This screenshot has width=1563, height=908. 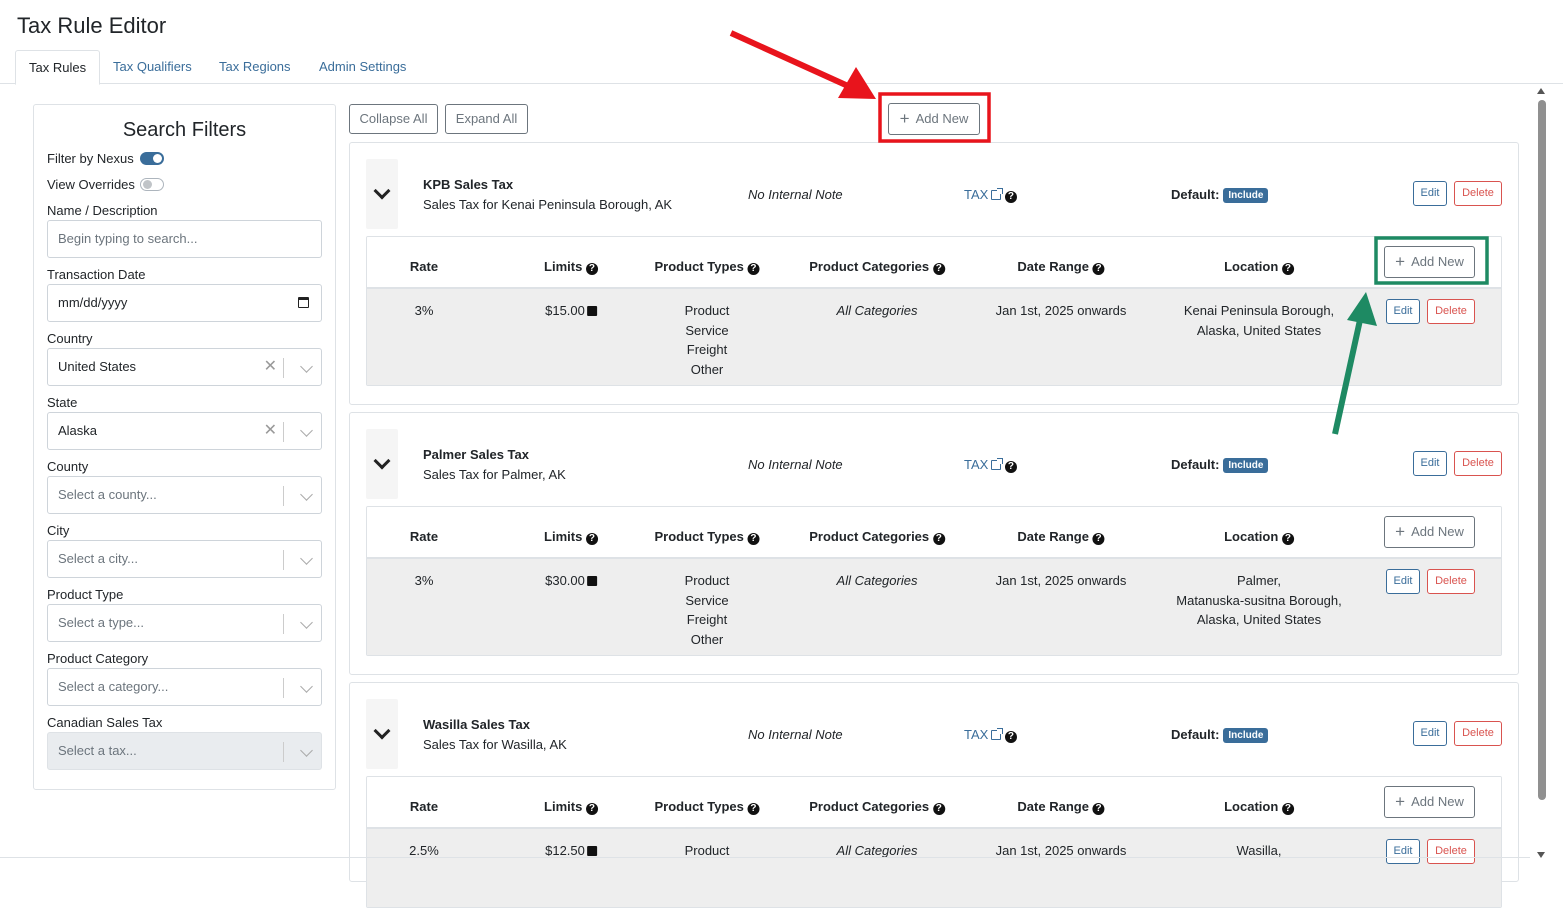 I want to click on tab-tax-rules: Tax Rules, so click(x=58, y=67).